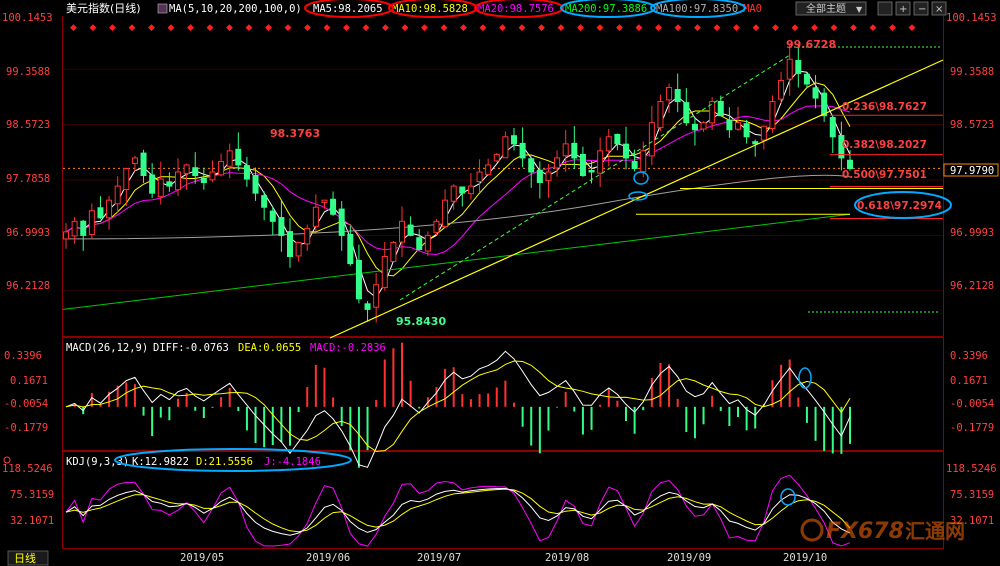 The image size is (1000, 566). Describe the element at coordinates (348, 348) in the screenshot. I see `macd-value: MACD:-0.2836` at that location.